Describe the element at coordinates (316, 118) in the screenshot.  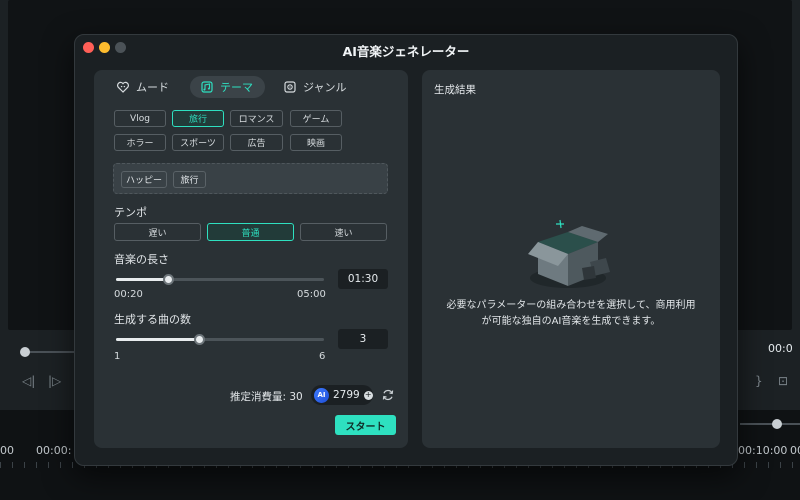
I see `theme-chip-game: ゲーム` at that location.